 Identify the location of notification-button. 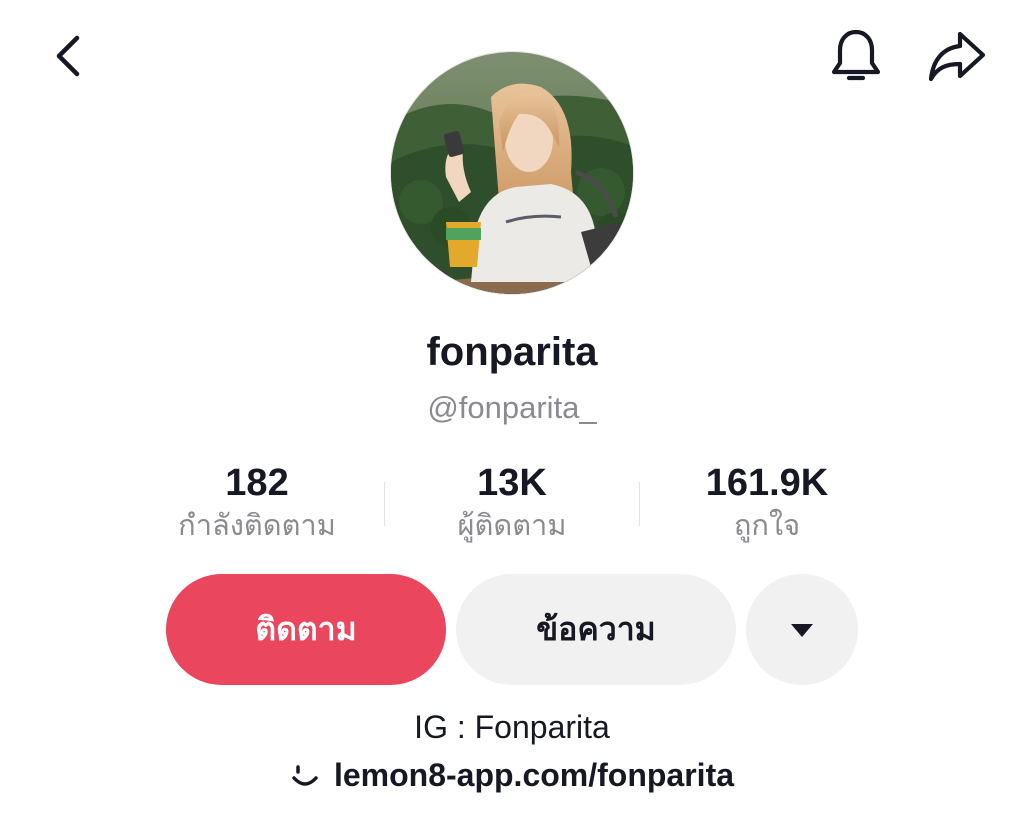
(856, 56).